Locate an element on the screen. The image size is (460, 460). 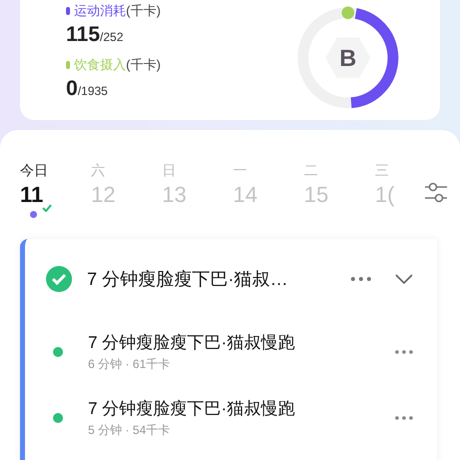
stat-value: 0/1935 is located at coordinates (87, 89).